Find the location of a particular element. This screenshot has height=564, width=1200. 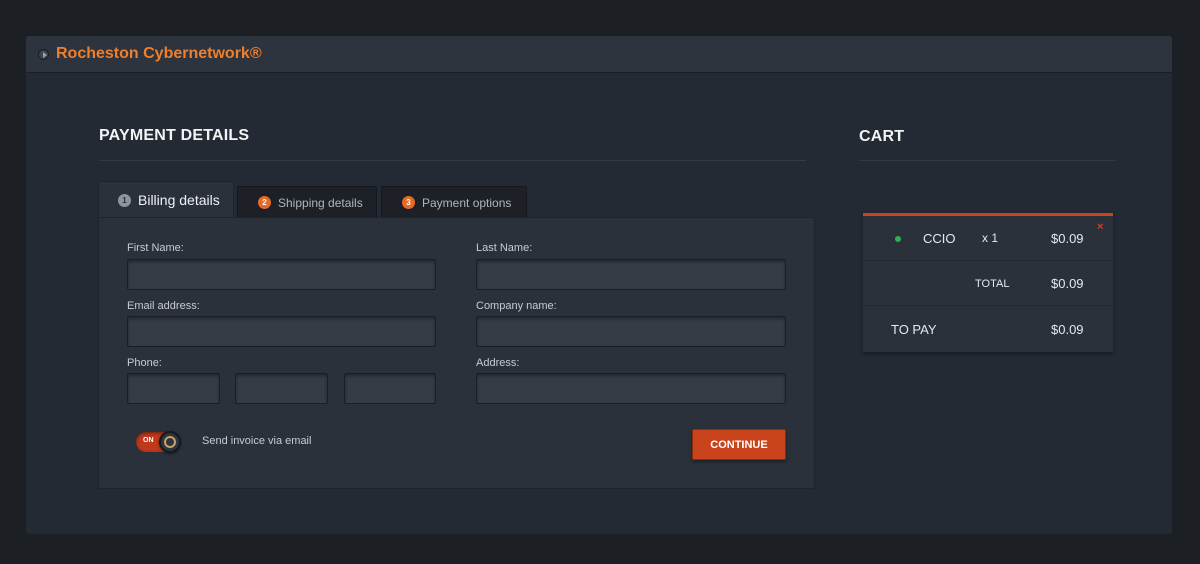

to-pay-label: TO PAY is located at coordinates (914, 329).